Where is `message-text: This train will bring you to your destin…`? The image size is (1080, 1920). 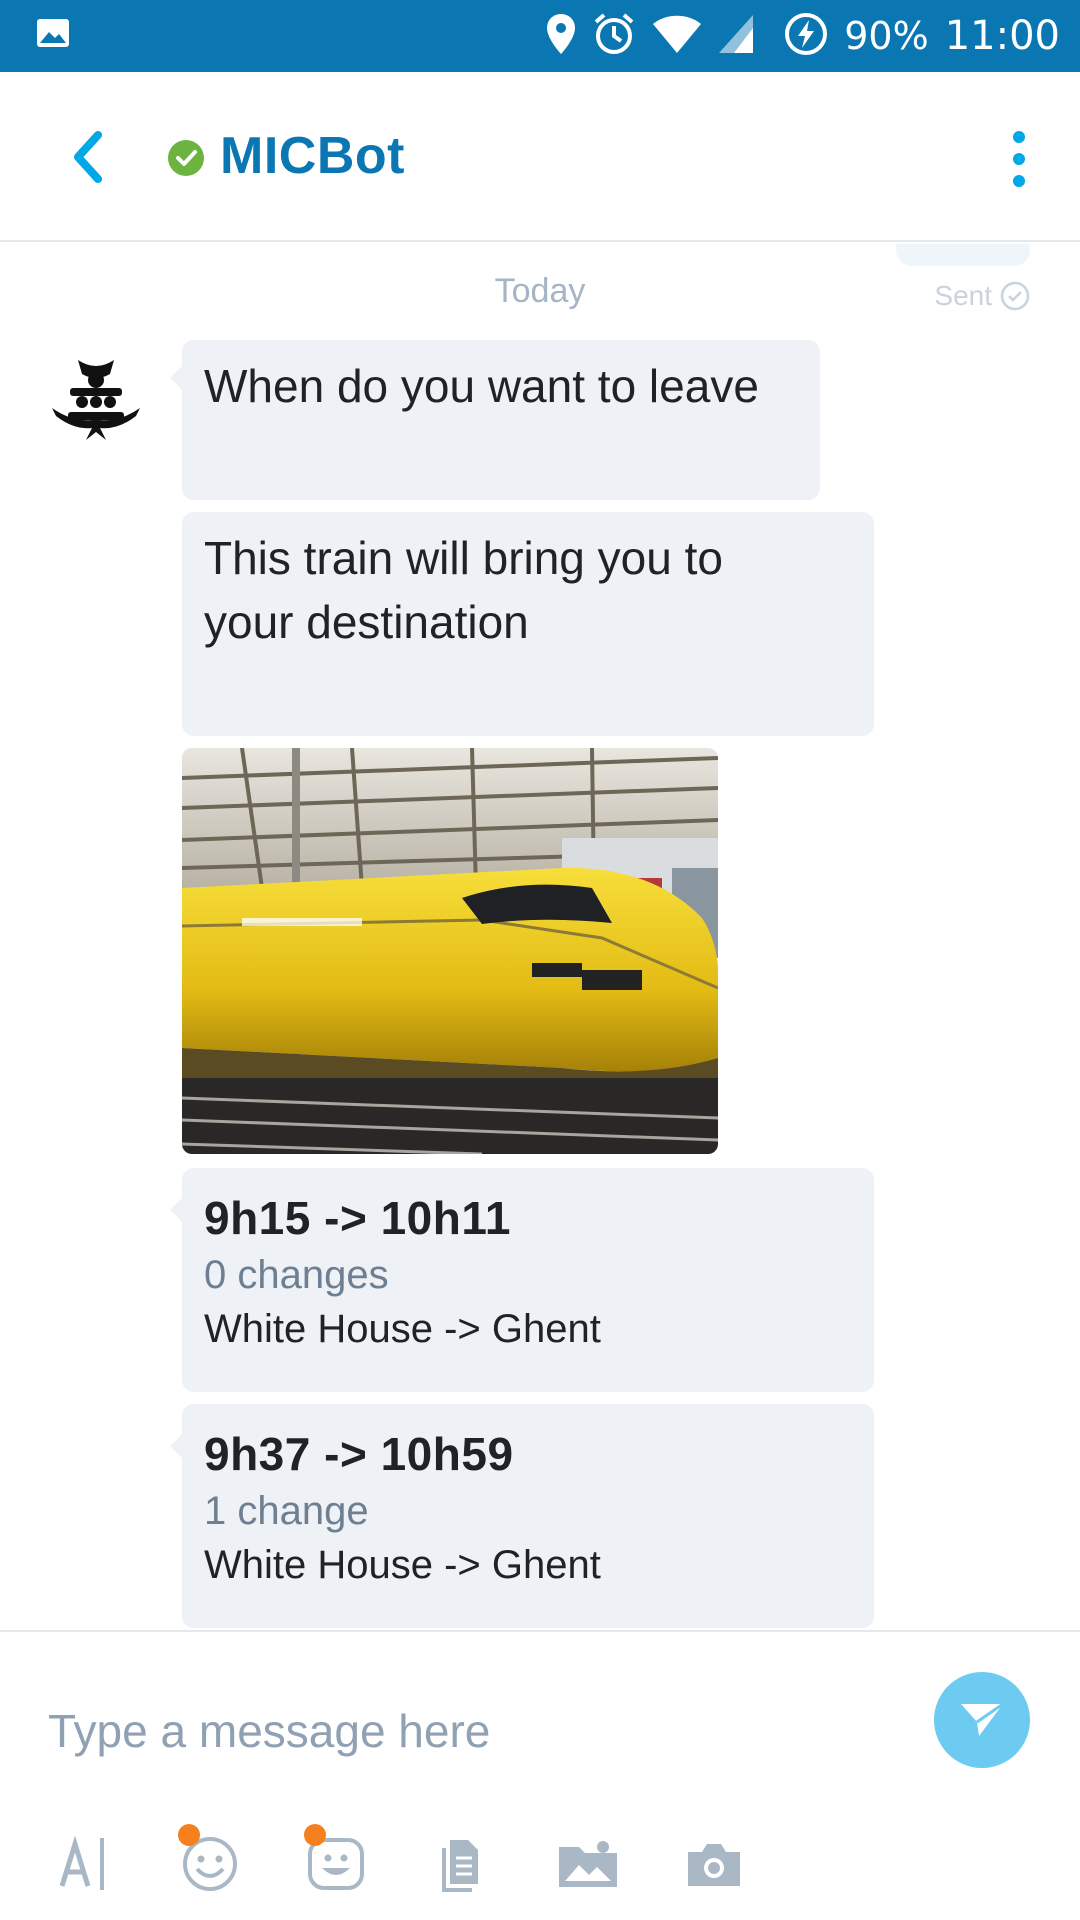
message-text: This train will bring you to your destin… is located at coordinates (463, 590).